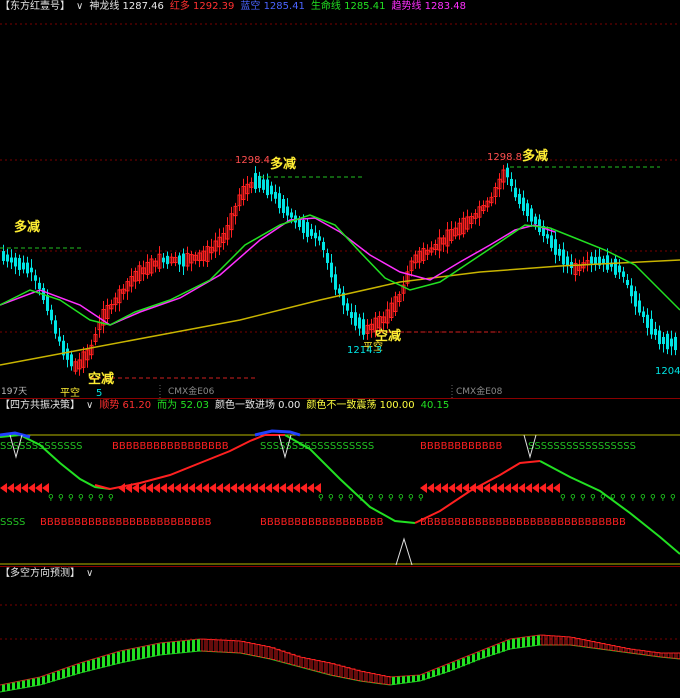 The image size is (680, 698). What do you see at coordinates (12, 522) in the screenshot?
I see `signal-row-text: SSSS` at bounding box center [12, 522].